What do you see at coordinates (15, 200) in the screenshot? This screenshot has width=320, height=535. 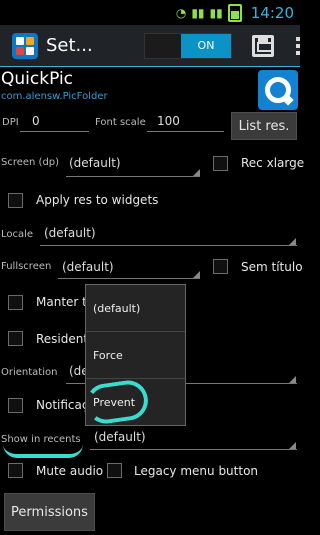 I see `apply-res-checkbox` at bounding box center [15, 200].